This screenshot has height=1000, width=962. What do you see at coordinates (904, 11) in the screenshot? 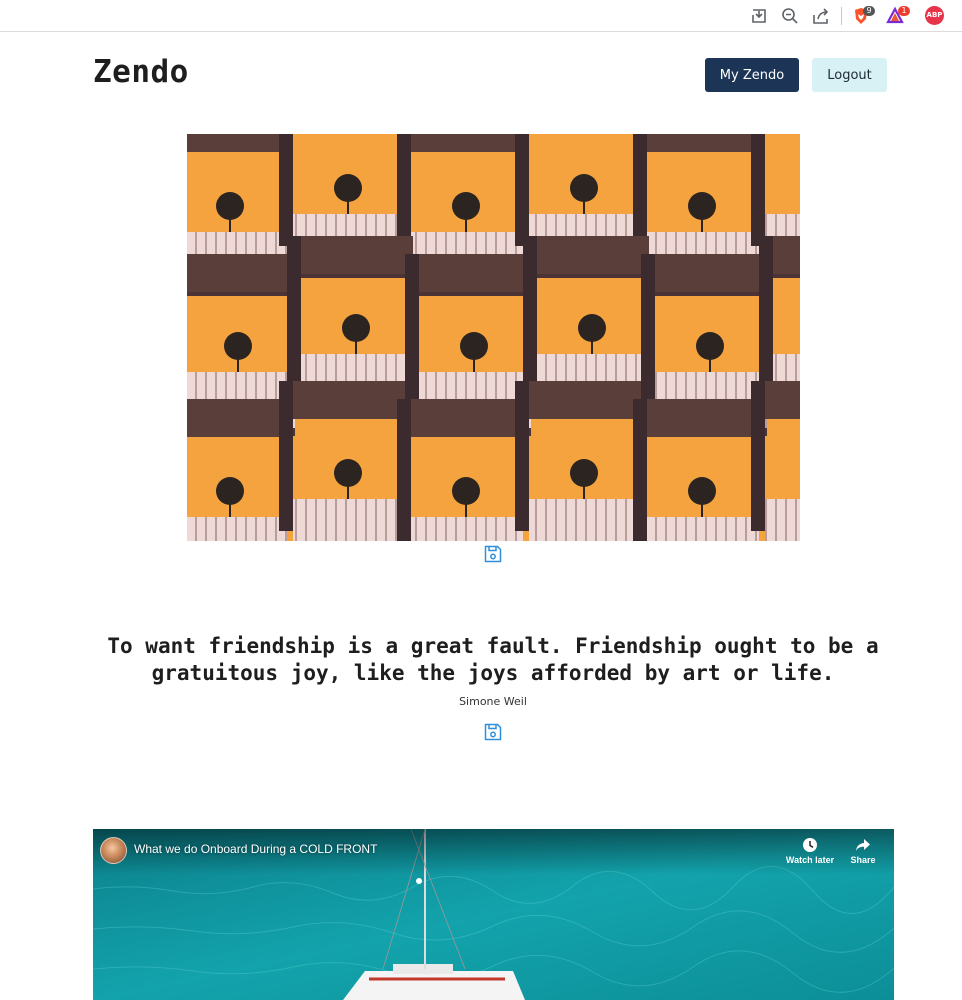
I see `rewards-count-badge: 1` at bounding box center [904, 11].